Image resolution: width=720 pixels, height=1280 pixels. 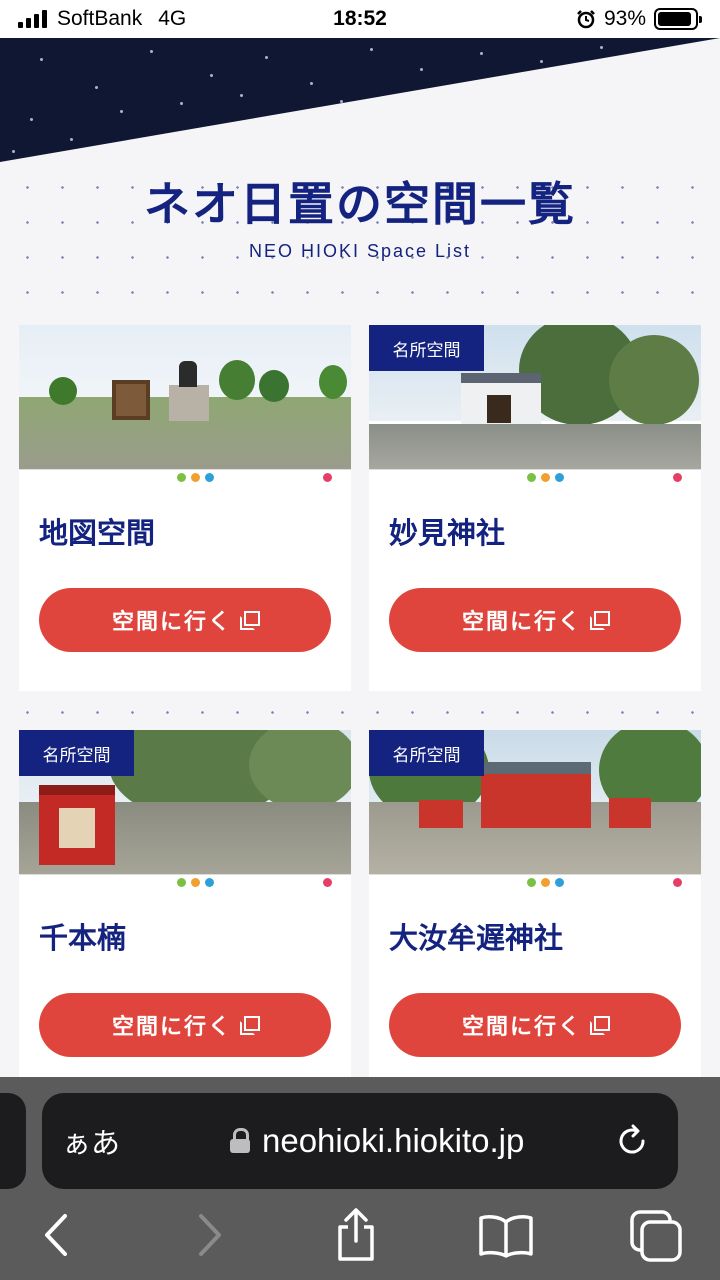 What do you see at coordinates (476, 938) in the screenshot?
I see `space-title: 大汝牟遅神社` at bounding box center [476, 938].